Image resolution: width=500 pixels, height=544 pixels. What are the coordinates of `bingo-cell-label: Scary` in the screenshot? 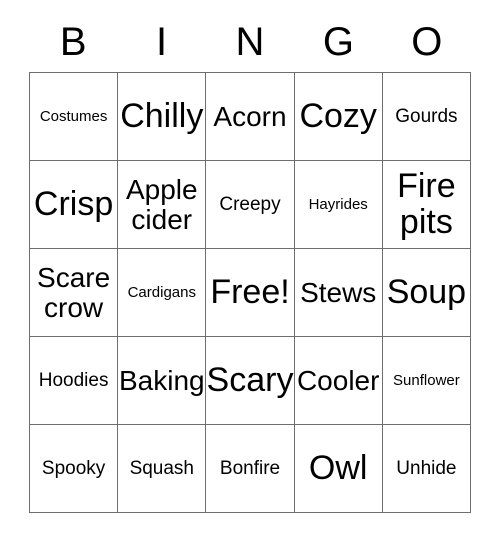 It's located at (250, 379).